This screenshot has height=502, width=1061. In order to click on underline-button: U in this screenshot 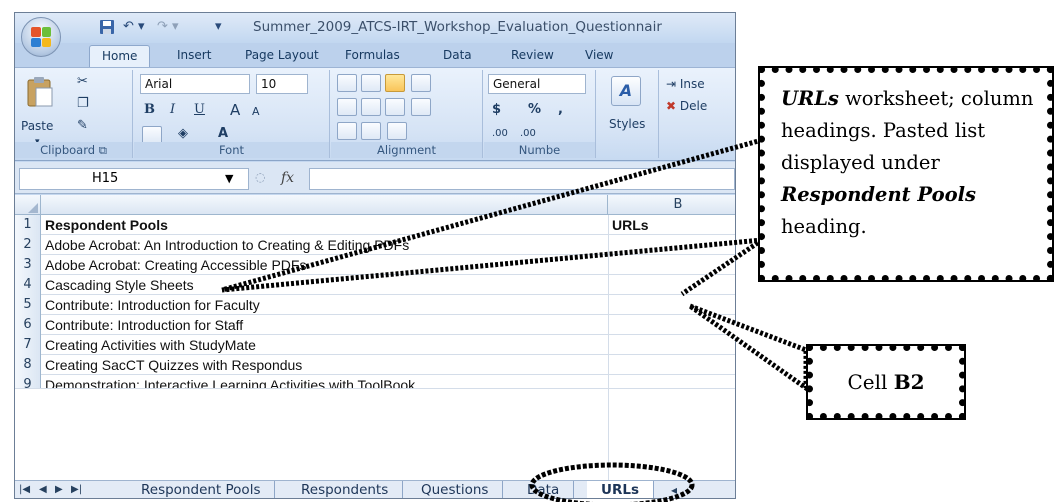, I will do `click(199, 110)`.